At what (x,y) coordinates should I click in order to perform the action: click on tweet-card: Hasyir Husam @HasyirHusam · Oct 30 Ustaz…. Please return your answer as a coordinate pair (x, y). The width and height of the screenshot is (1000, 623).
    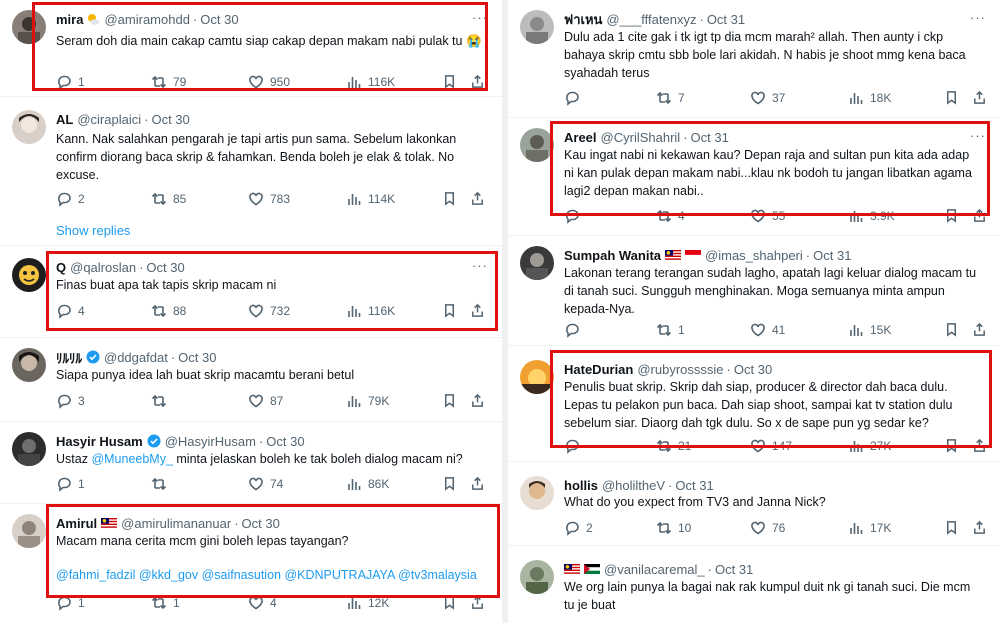
    Looking at the image, I should click on (251, 463).